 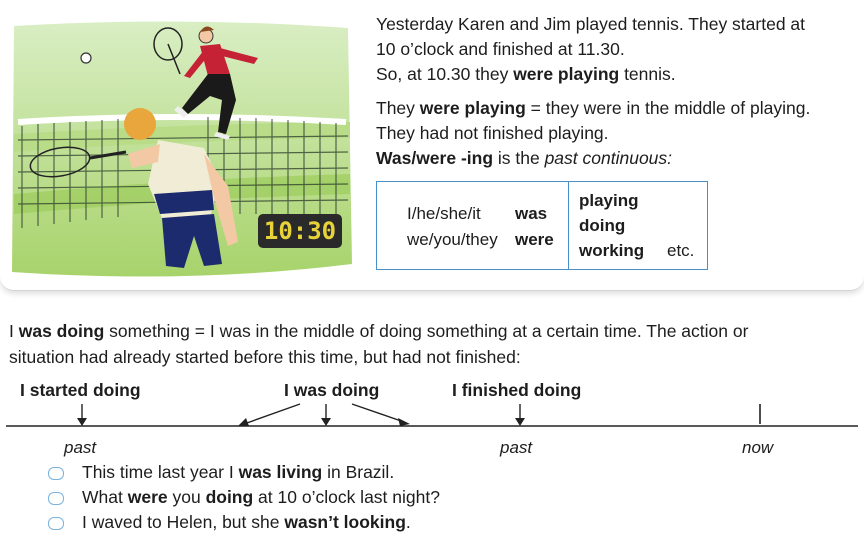 I want to click on intro-line-2: 10 o’clock and finished at 11.30., so click(x=500, y=49).